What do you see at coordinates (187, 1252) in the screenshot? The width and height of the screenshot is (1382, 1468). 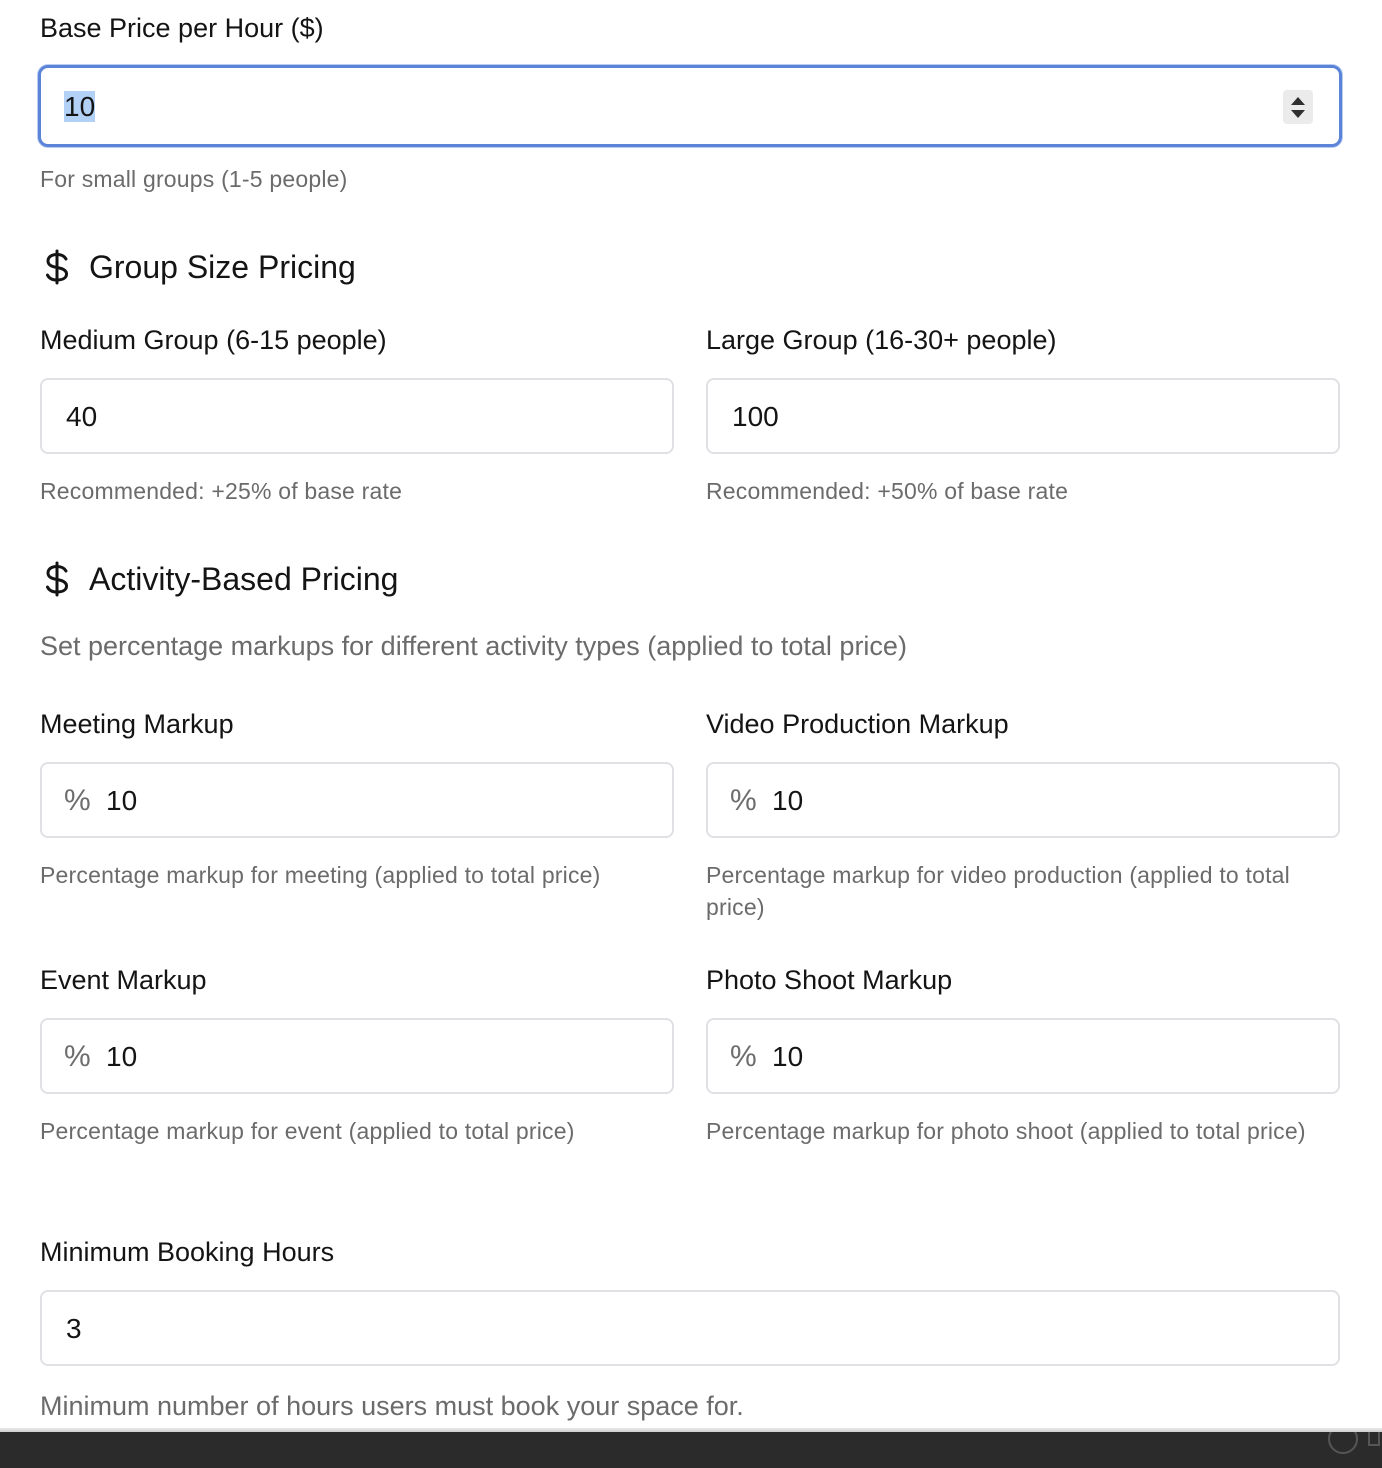 I see `min-booking-label: Minimum Booking Hours` at bounding box center [187, 1252].